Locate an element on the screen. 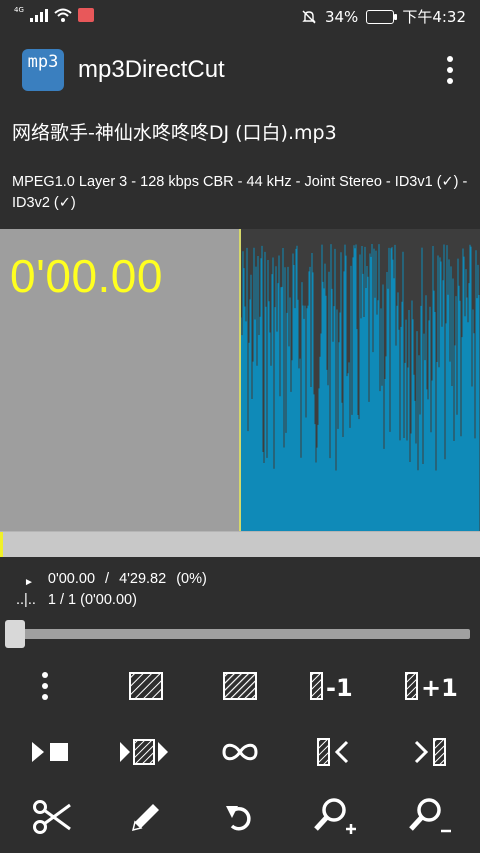 The height and width of the screenshot is (853, 480). file-name: 网络歌手-神仙水咚咚咚DJ (口白).mp3 is located at coordinates (174, 133).